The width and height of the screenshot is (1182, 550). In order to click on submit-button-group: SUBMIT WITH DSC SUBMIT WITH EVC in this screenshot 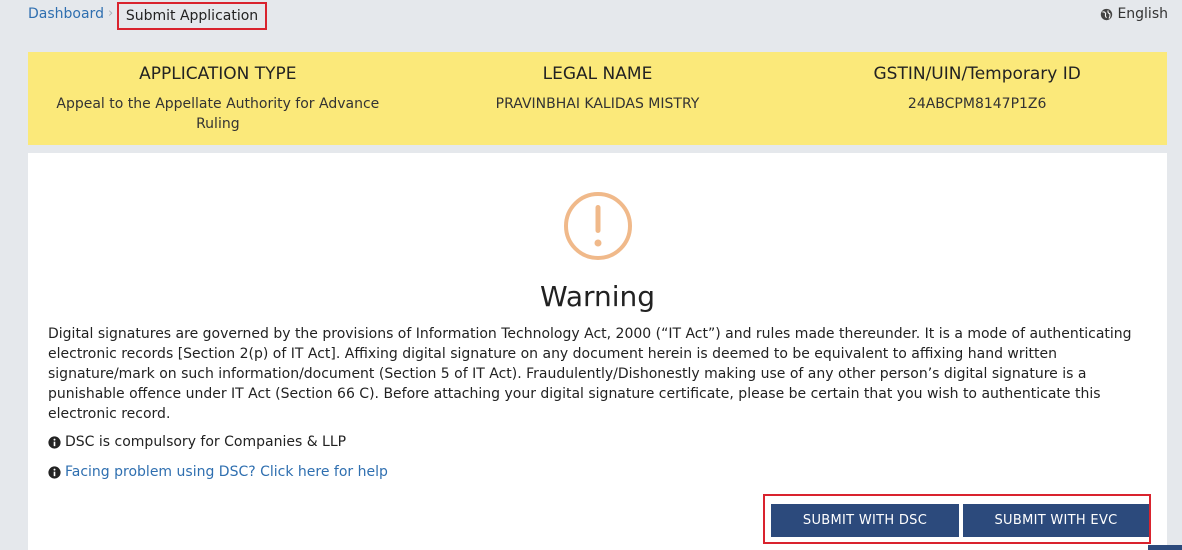, I will do `click(957, 519)`.